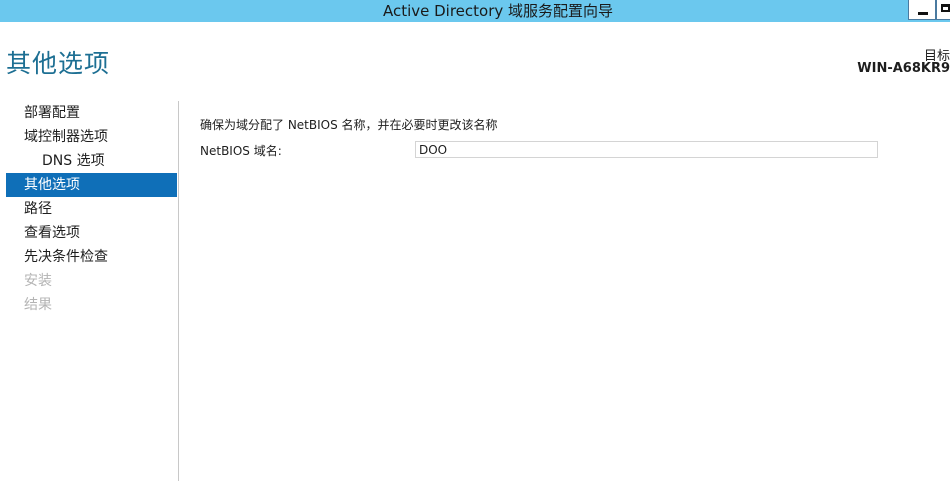 The width and height of the screenshot is (950, 481). Describe the element at coordinates (91, 137) in the screenshot. I see `nav-item-dc-options: 域控制器选项` at that location.